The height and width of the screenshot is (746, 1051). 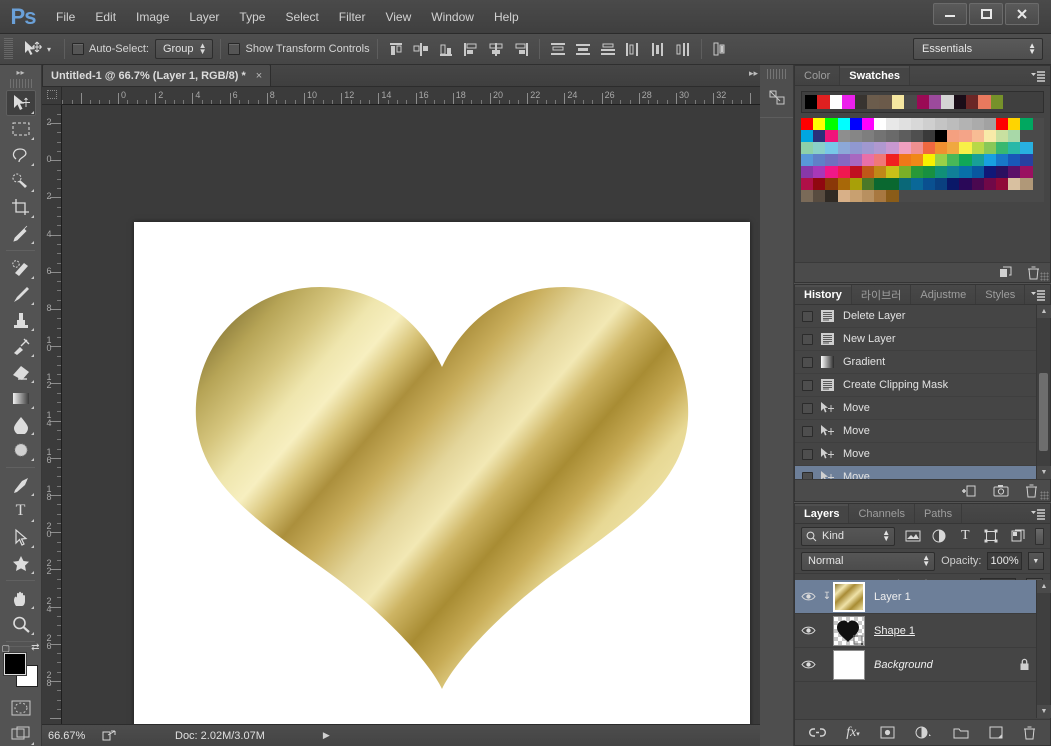 I want to click on new-layer-icon, so click(x=996, y=732).